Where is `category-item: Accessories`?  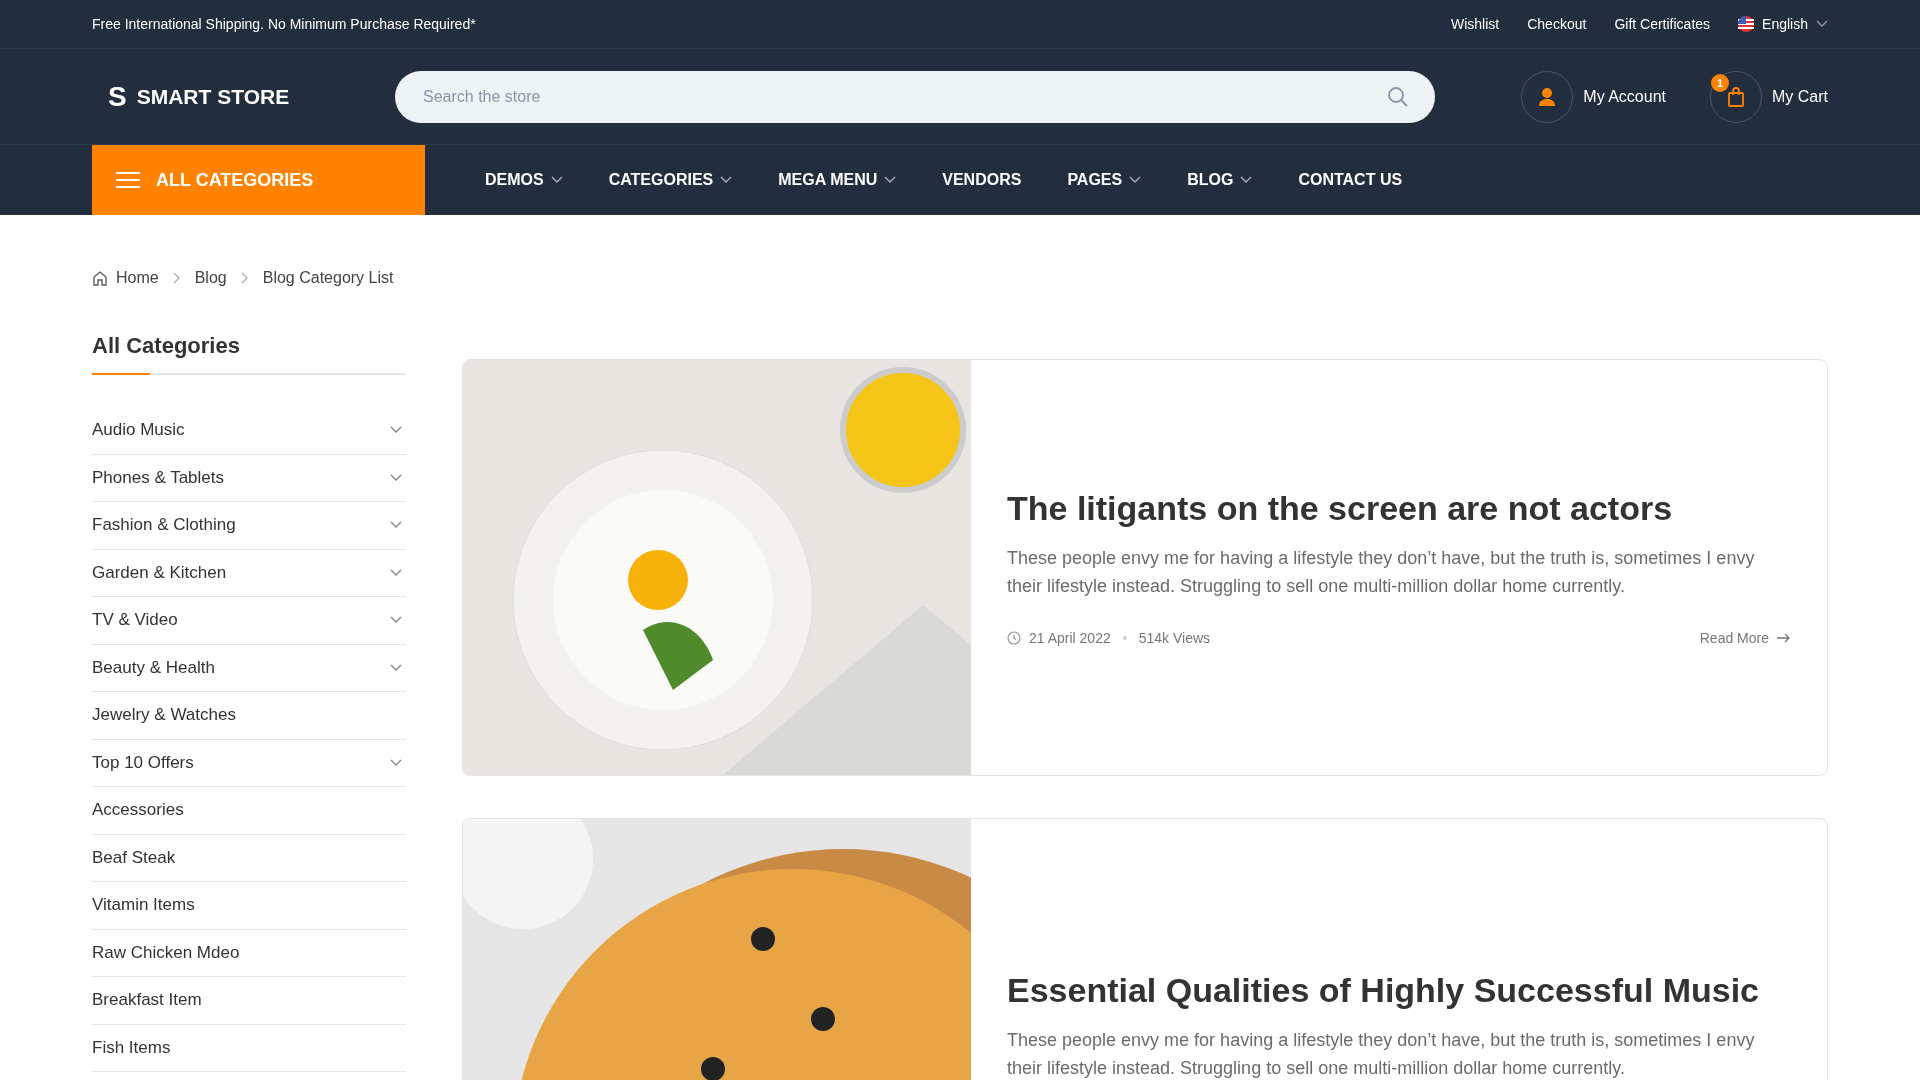 category-item: Accessories is located at coordinates (249, 811).